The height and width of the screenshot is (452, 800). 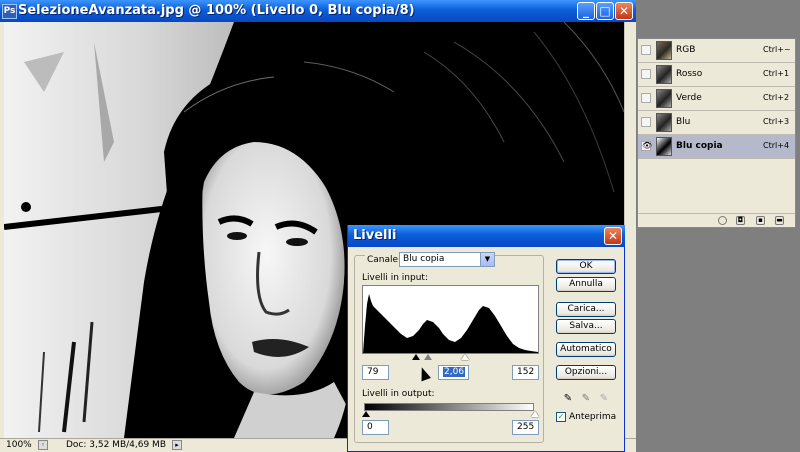 I want to click on output-black-field: 0, so click(x=375, y=427).